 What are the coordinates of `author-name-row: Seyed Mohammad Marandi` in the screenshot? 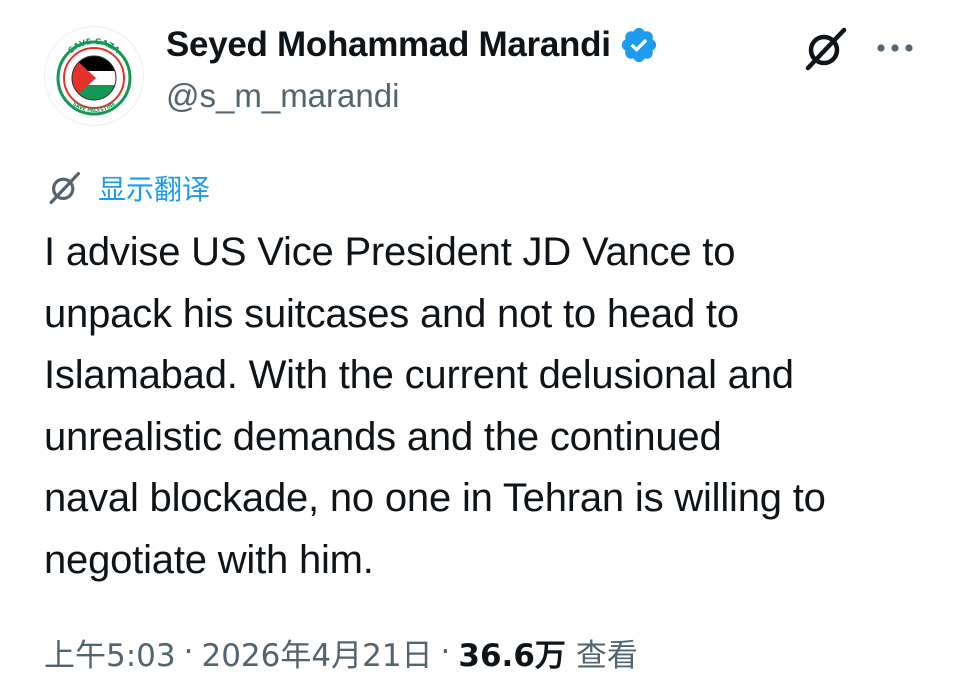 It's located at (412, 45).